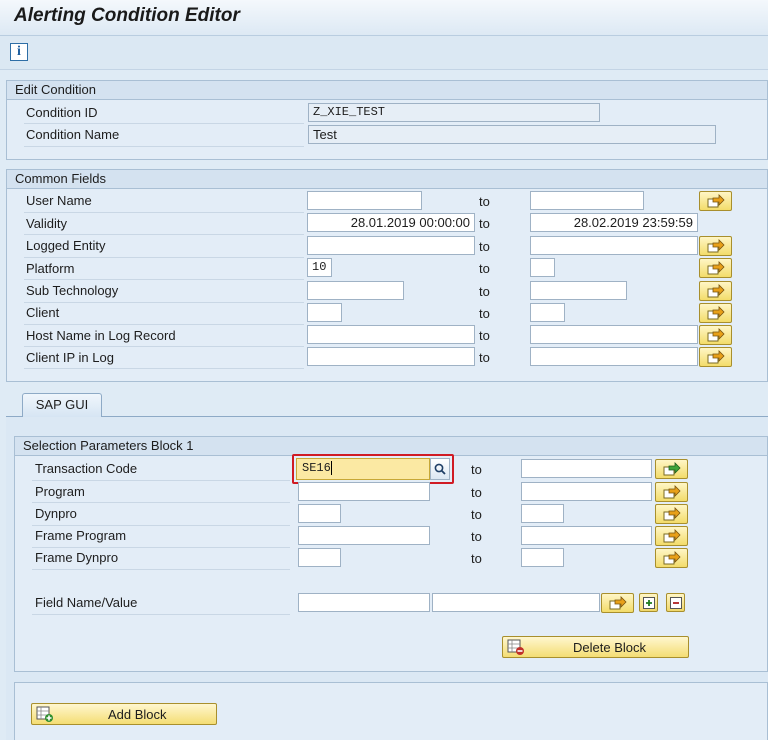  I want to click on user-name-to-field, so click(587, 200).